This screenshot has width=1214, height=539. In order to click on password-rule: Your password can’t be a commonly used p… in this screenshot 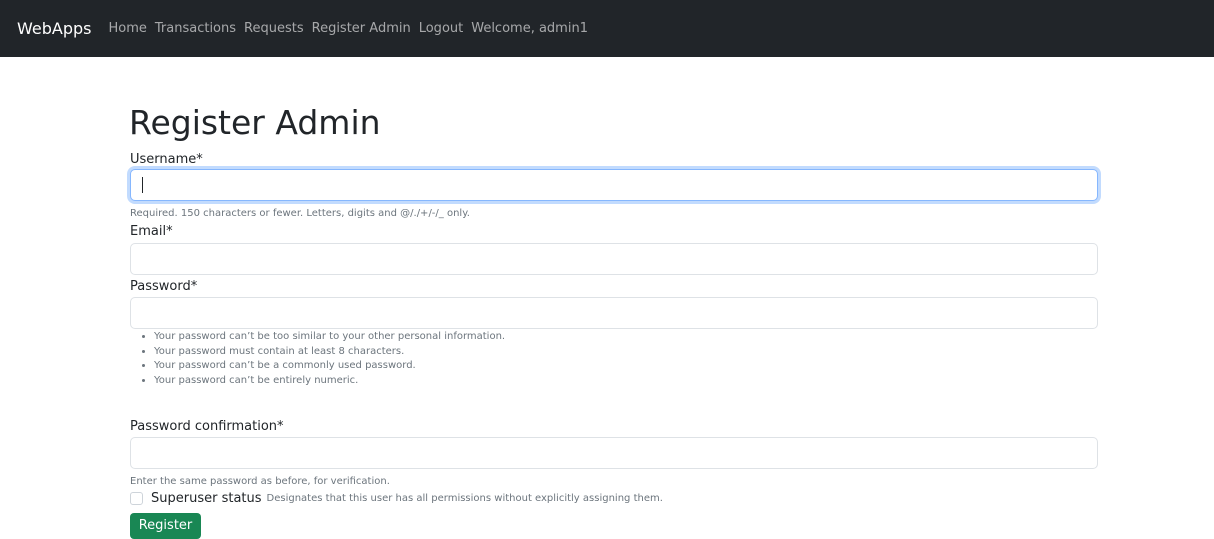, I will do `click(329, 366)`.